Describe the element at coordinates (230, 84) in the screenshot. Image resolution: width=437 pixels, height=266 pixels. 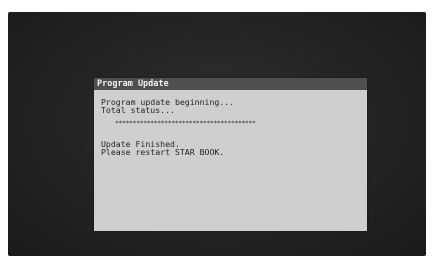
I see `dialog-titlebar: Program Update` at that location.